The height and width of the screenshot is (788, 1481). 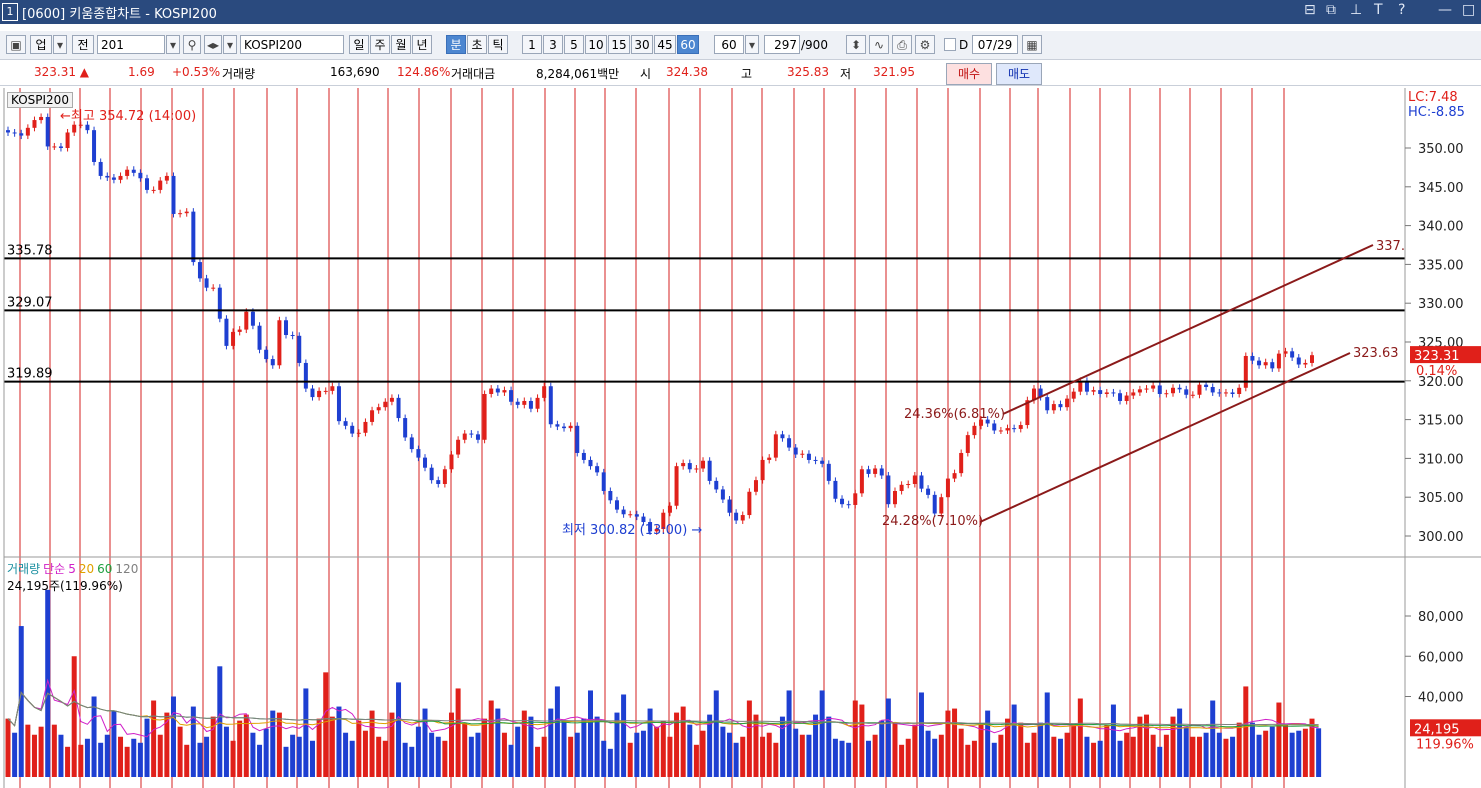 I want to click on tile-icon: ⧉, so click(x=1331, y=10).